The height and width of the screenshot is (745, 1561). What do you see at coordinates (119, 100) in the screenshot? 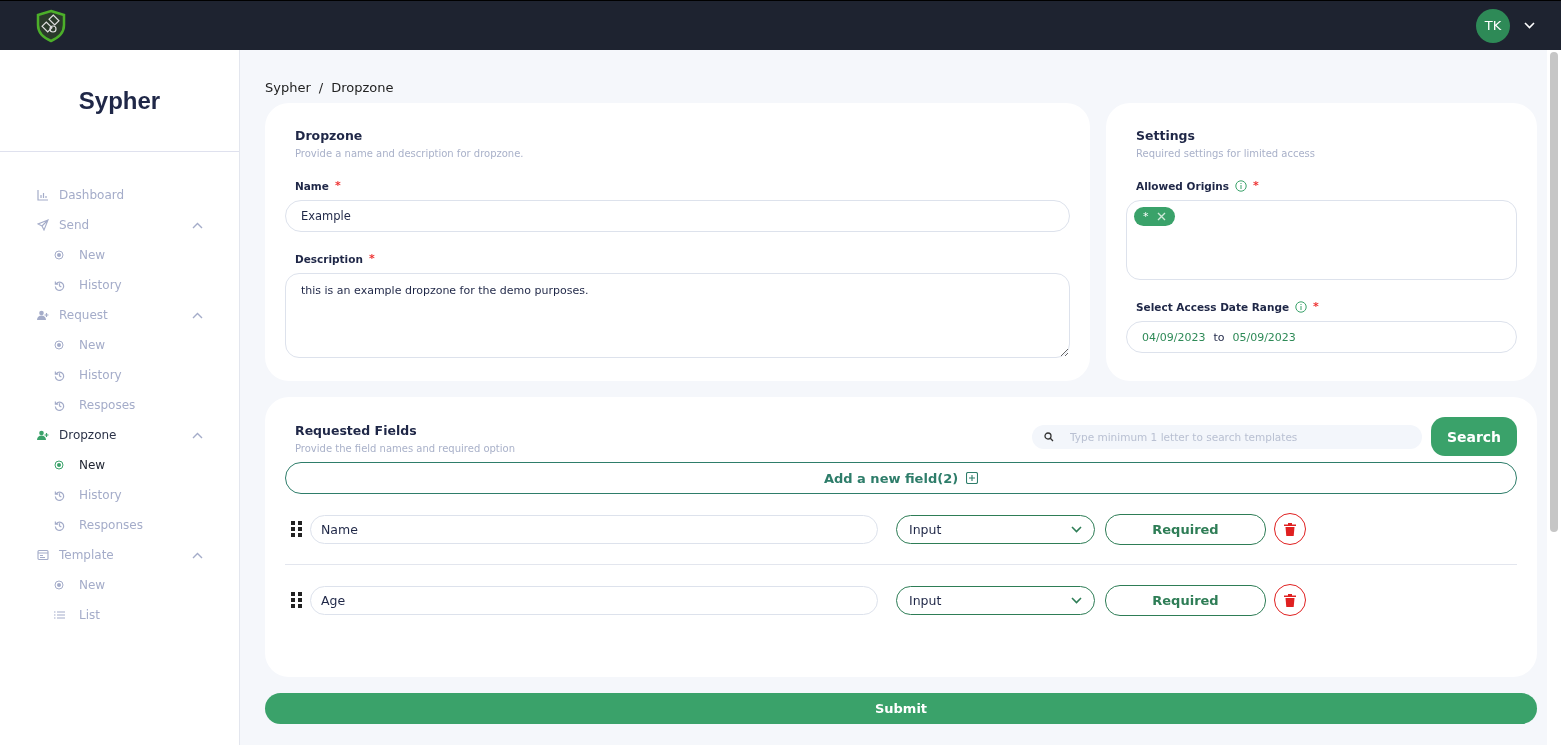
I see `brand-name: Sypher` at bounding box center [119, 100].